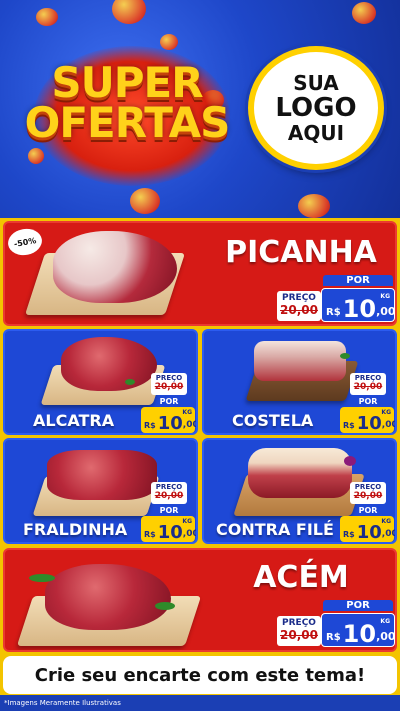 This screenshot has height=711, width=400. What do you see at coordinates (299, 382) in the screenshot?
I see `product-card-costela: COSTELA PREÇO 20,00 POR R$ 10 ,00 KG` at bounding box center [299, 382].